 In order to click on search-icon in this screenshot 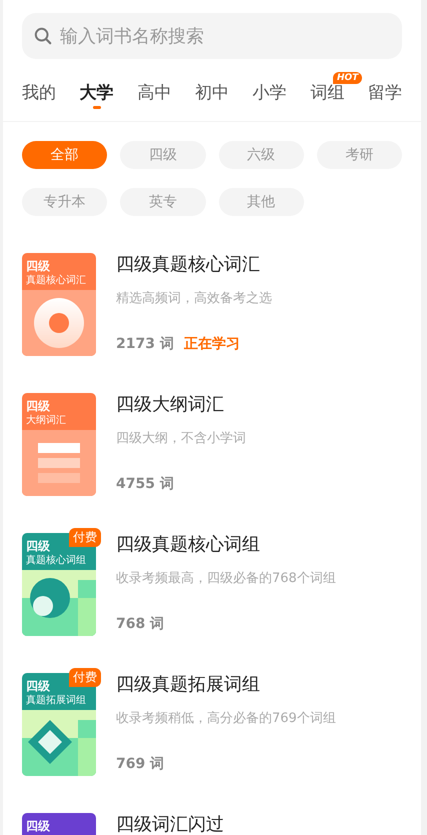, I will do `click(43, 36)`.